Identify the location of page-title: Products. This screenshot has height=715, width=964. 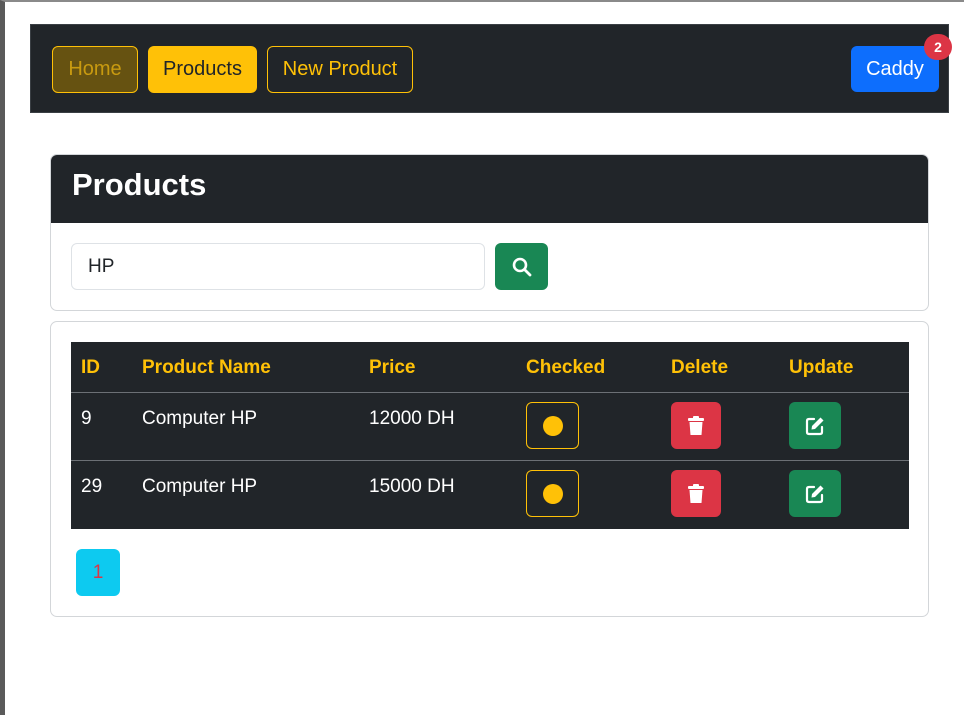
(139, 184).